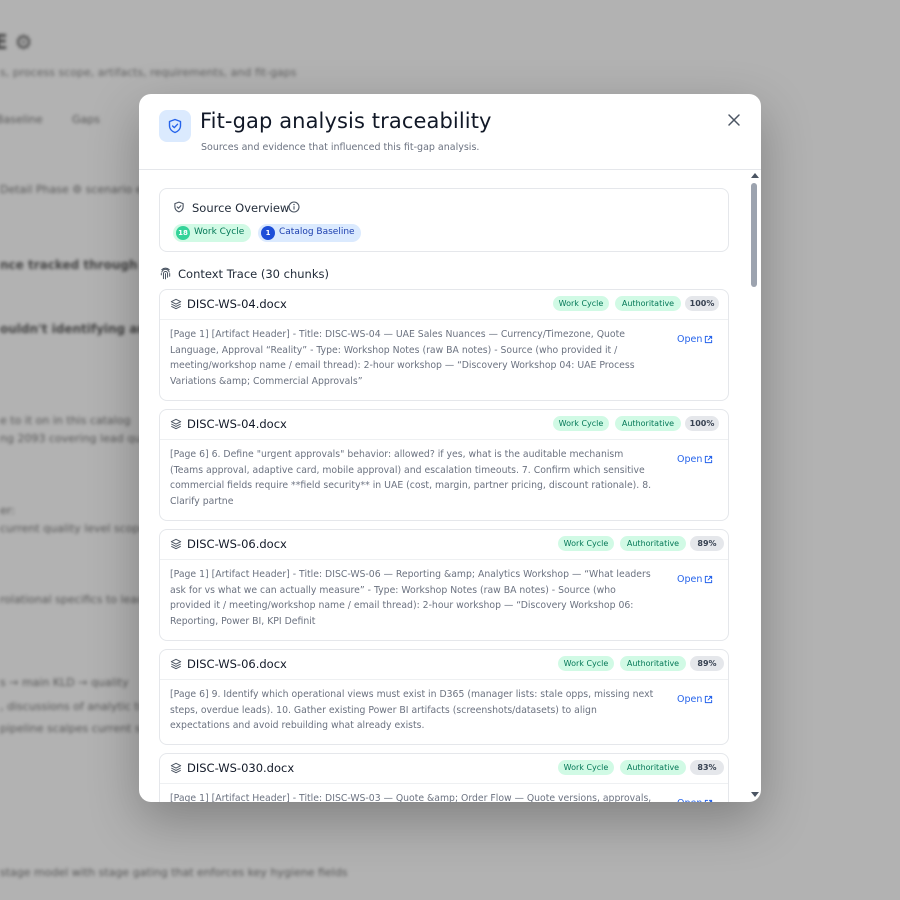 The image size is (900, 900). What do you see at coordinates (175, 126) in the screenshot?
I see `shield-icon` at bounding box center [175, 126].